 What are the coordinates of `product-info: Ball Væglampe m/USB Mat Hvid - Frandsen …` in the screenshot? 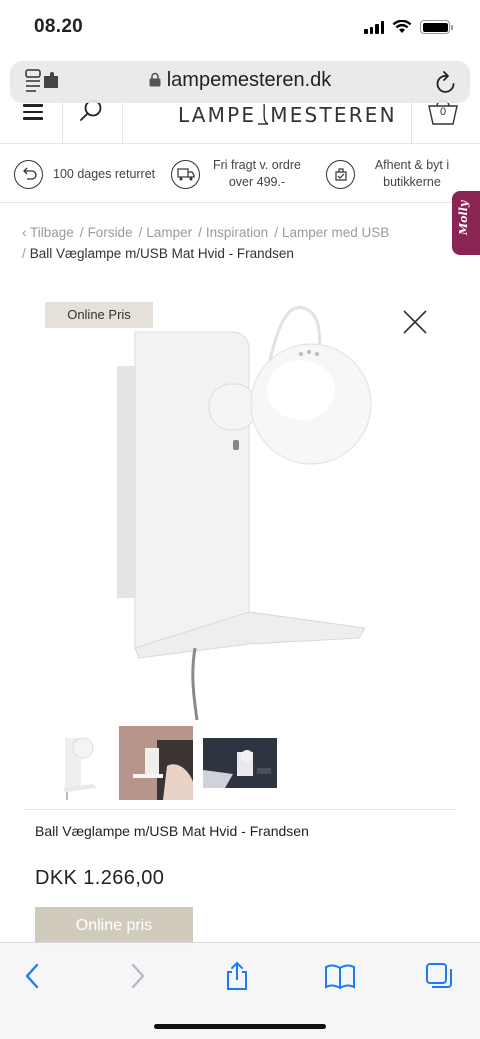 It's located at (240, 878).